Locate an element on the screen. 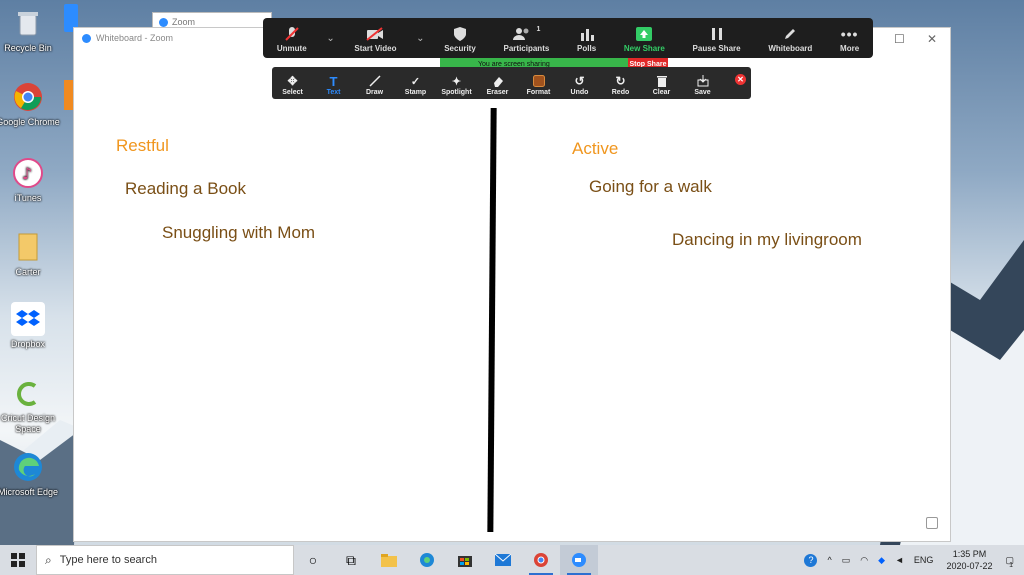  format-icon is located at coordinates (538, 81).